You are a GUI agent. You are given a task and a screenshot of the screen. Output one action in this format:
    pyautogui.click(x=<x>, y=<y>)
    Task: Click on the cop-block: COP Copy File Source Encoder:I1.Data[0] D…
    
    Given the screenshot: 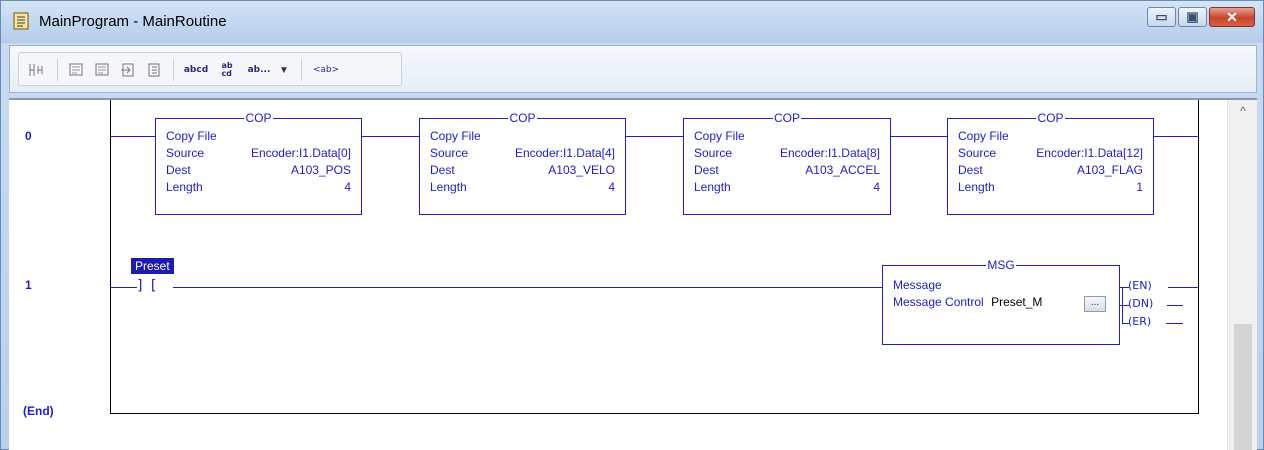 What is the action you would take?
    pyautogui.click(x=258, y=163)
    